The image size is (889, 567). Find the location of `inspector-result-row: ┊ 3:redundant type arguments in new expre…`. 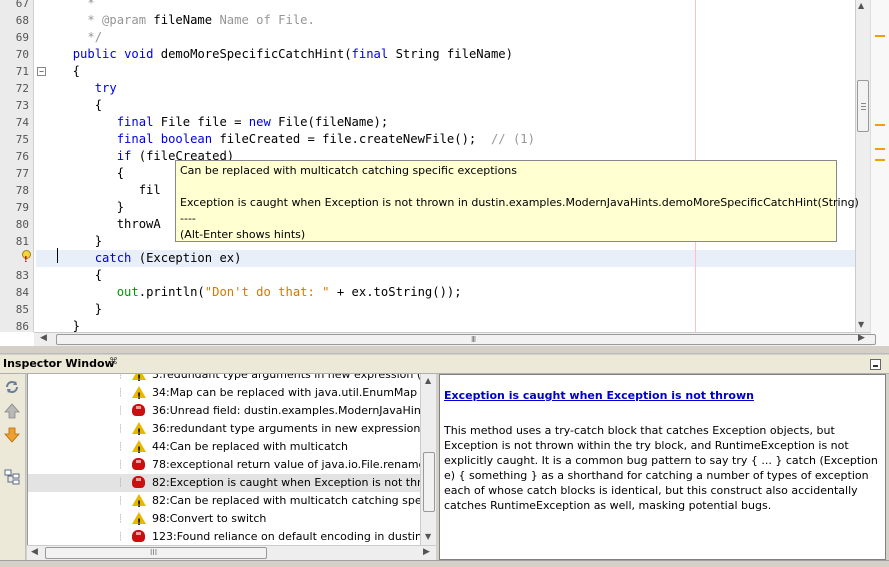

inspector-result-row: ┊ 3:redundant type arguments in new expre… is located at coordinates (224, 381).